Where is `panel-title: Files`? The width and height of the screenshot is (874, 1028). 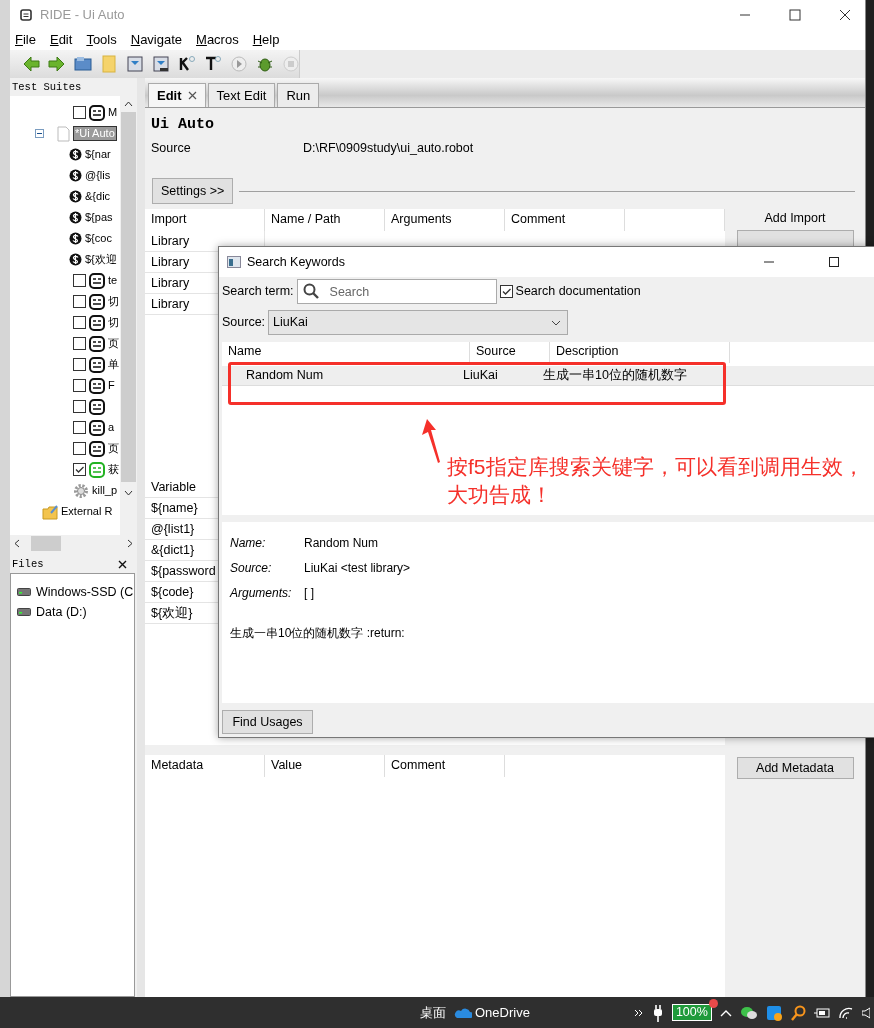
panel-title: Files is located at coordinates (28, 564).